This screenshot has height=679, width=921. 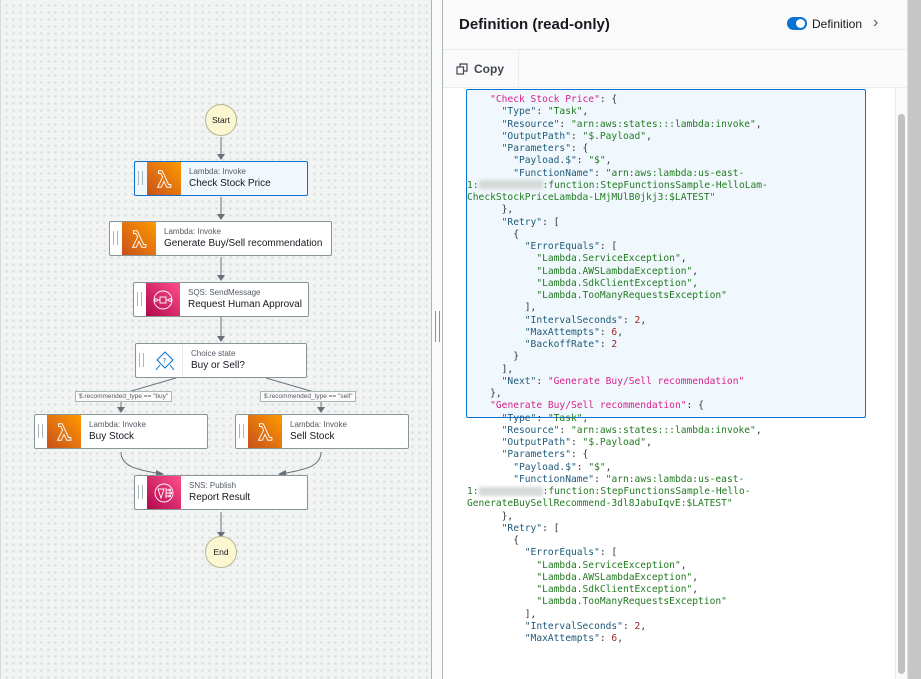 I want to click on state-sell-stock: Lambda: Invoke Sell Stock, so click(x=322, y=431).